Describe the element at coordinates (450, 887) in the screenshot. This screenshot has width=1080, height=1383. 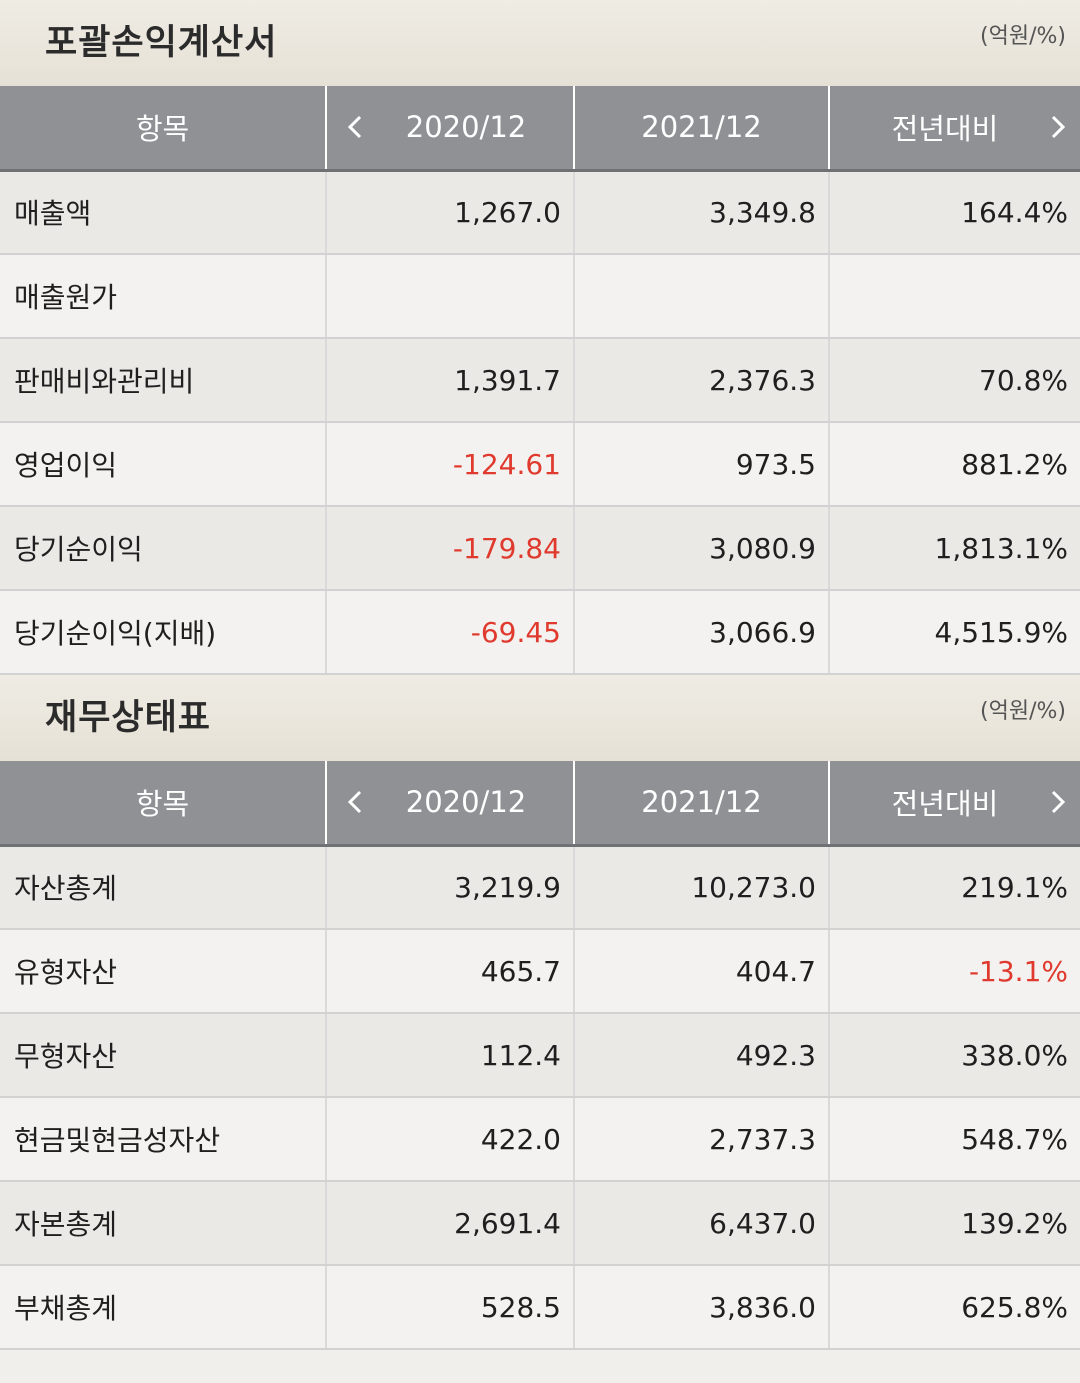
I see `value-2020: 3,219.9` at that location.